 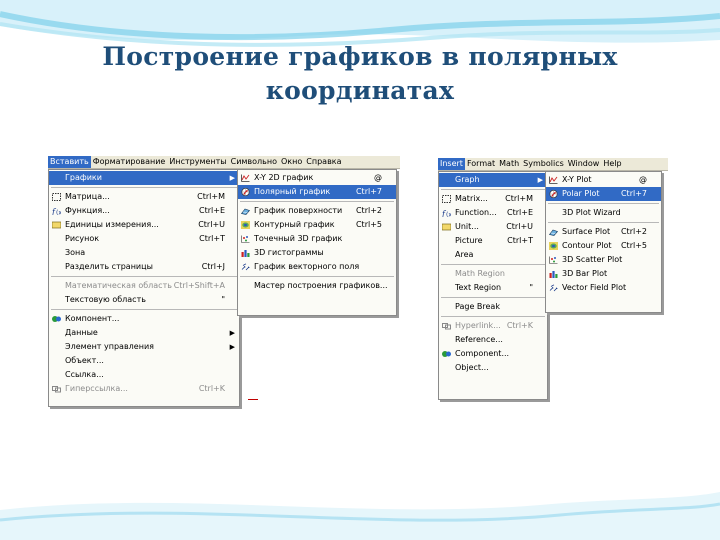 I want to click on menu-item-матрица: Матрица... Ctrl+M, so click(x=144, y=197).